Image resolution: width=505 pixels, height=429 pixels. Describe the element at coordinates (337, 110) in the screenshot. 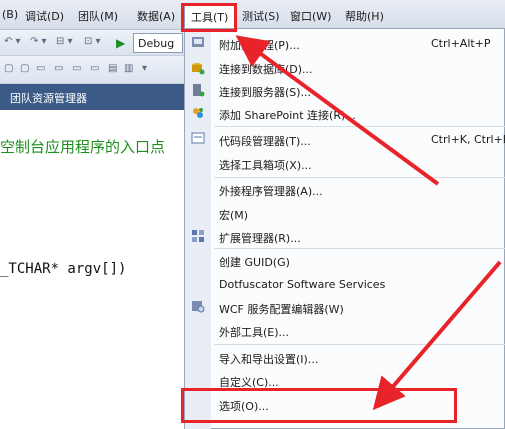

I see `arrow-to-tools` at that location.